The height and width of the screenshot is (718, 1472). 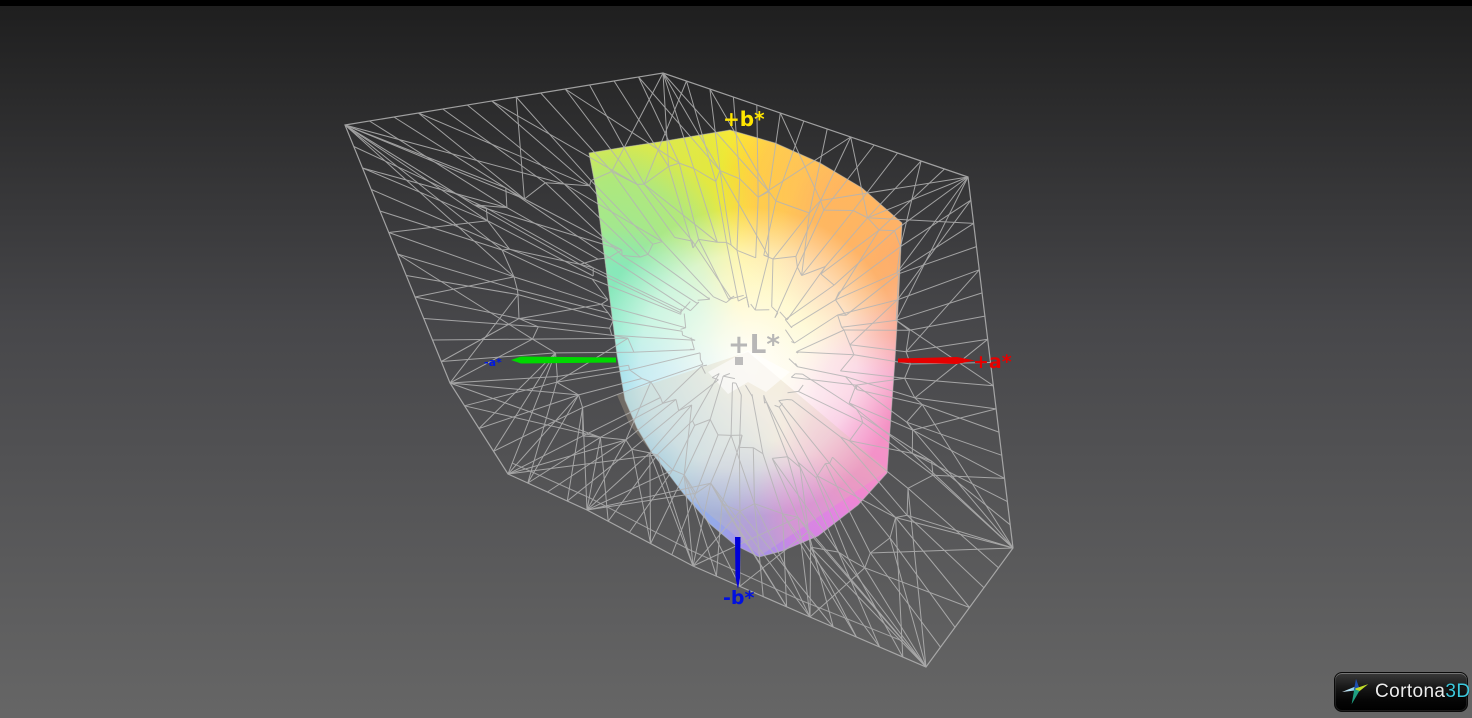 What do you see at coordinates (493, 362) in the screenshot?
I see `axis-label-minus-a: -a*` at bounding box center [493, 362].